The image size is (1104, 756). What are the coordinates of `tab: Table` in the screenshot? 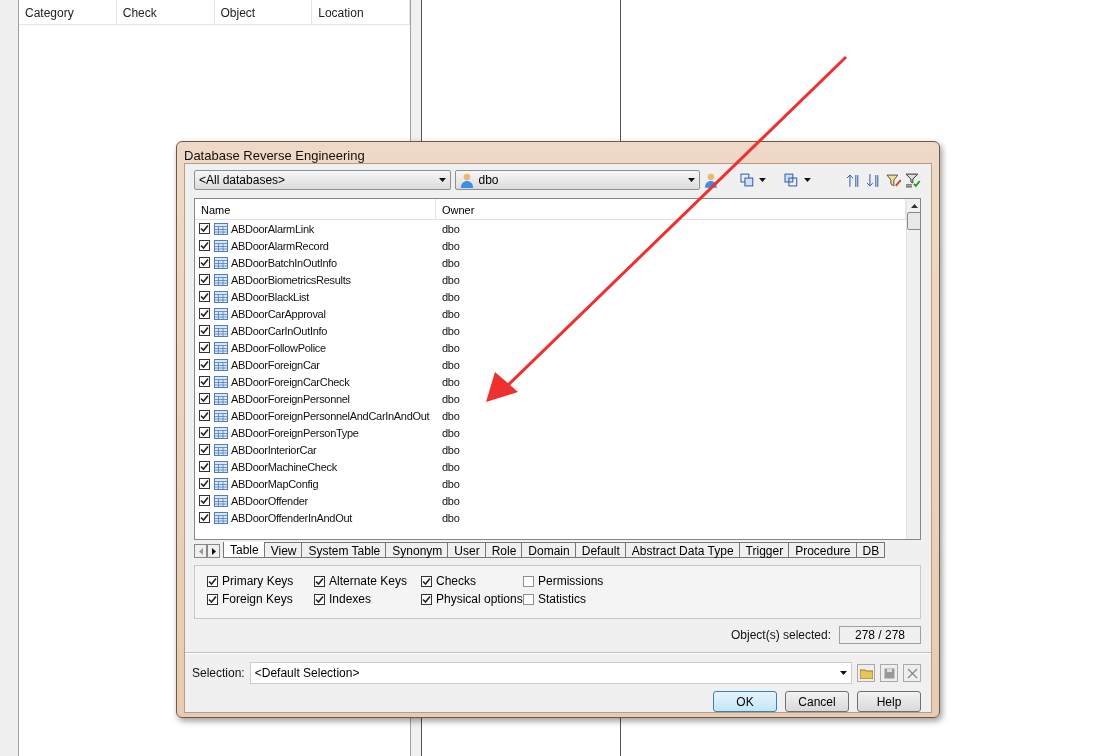 It's located at (244, 550).